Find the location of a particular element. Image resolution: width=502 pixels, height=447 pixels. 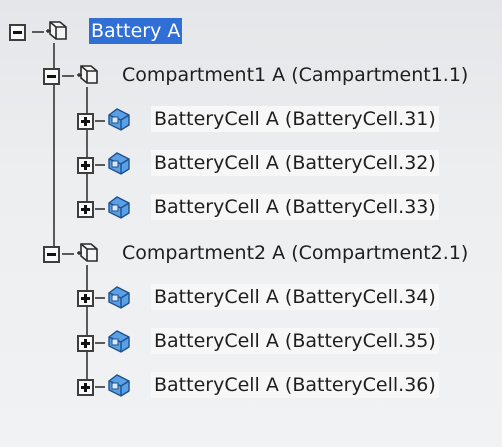

cell-node-label: BatteryCell A (BatteryCell.36) is located at coordinates (295, 385).